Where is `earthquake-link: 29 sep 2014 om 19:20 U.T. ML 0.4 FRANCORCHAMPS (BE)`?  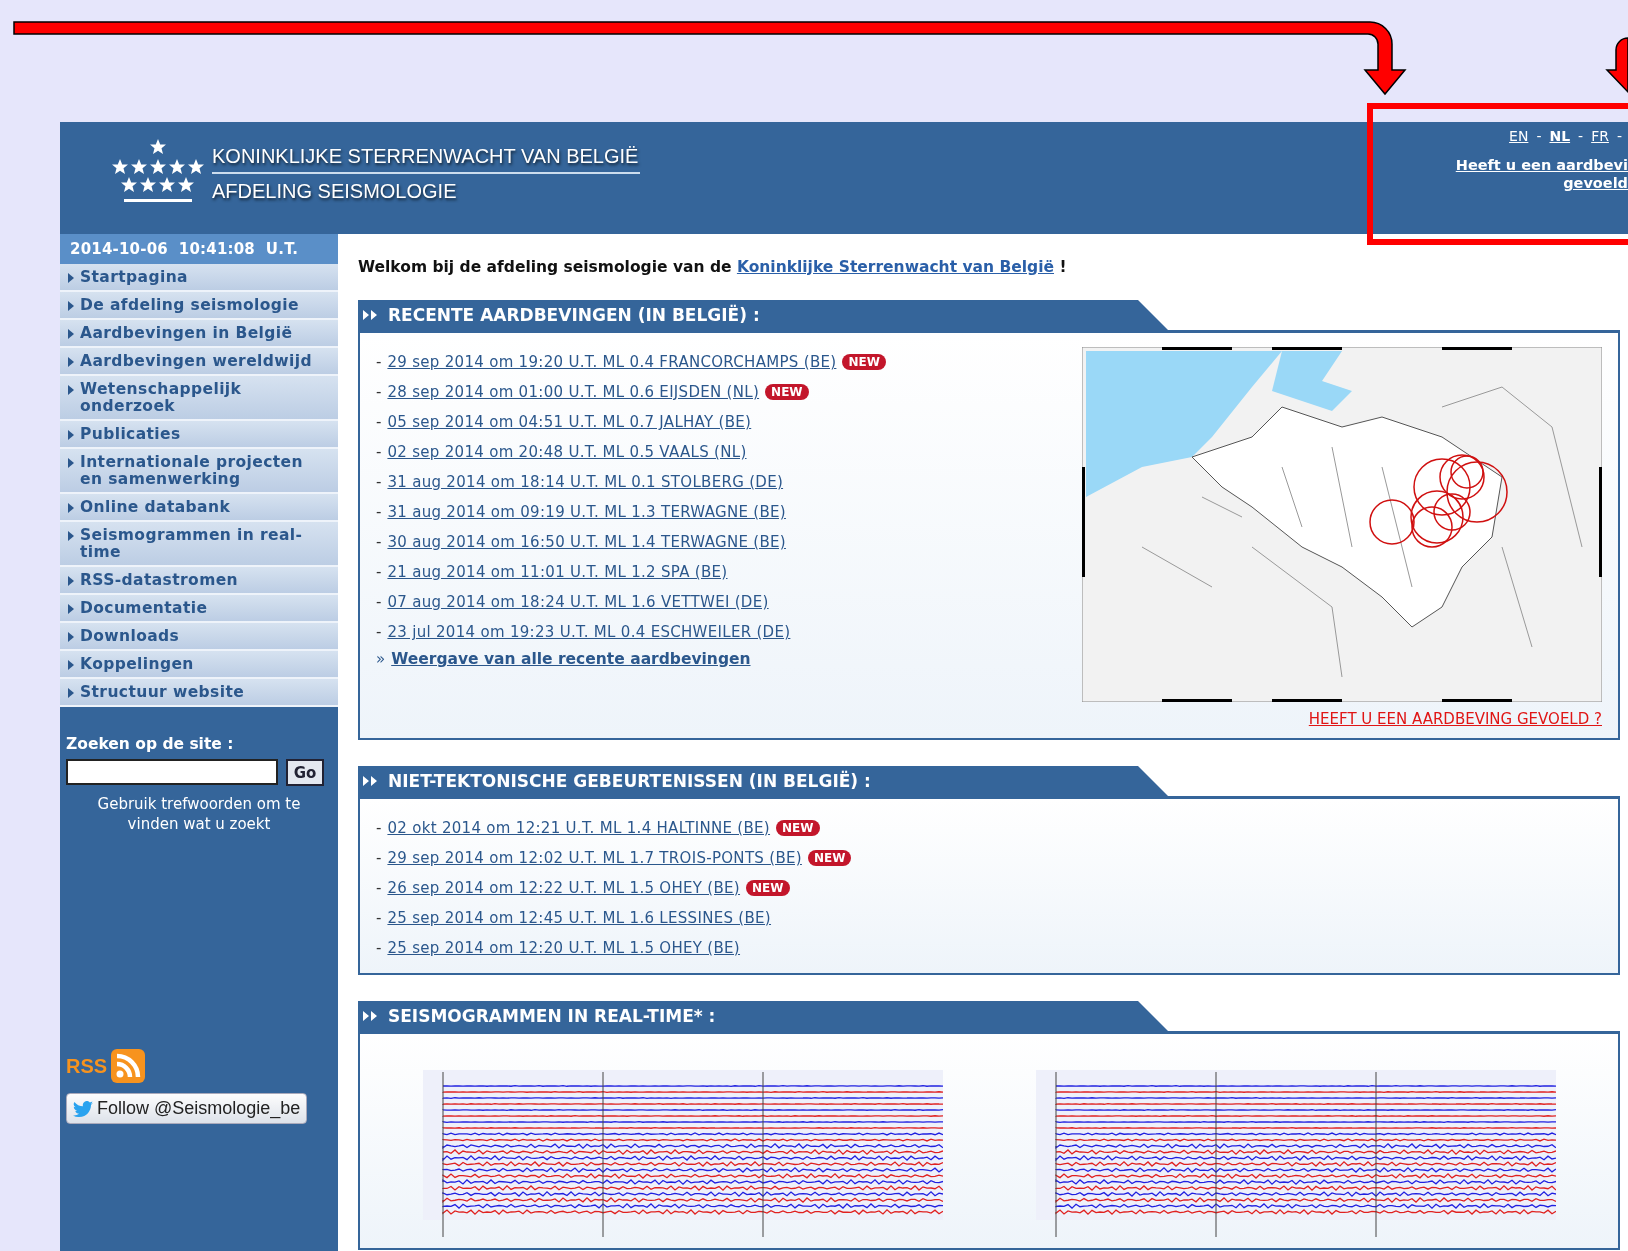 earthquake-link: 29 sep 2014 om 19:20 U.T. ML 0.4 FRANCORCHAMPS (BE) is located at coordinates (612, 362).